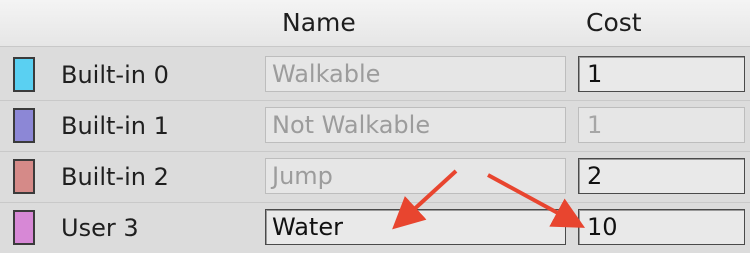  Describe the element at coordinates (425, 199) in the screenshot. I see `annotation-arrow-to-name` at that location.